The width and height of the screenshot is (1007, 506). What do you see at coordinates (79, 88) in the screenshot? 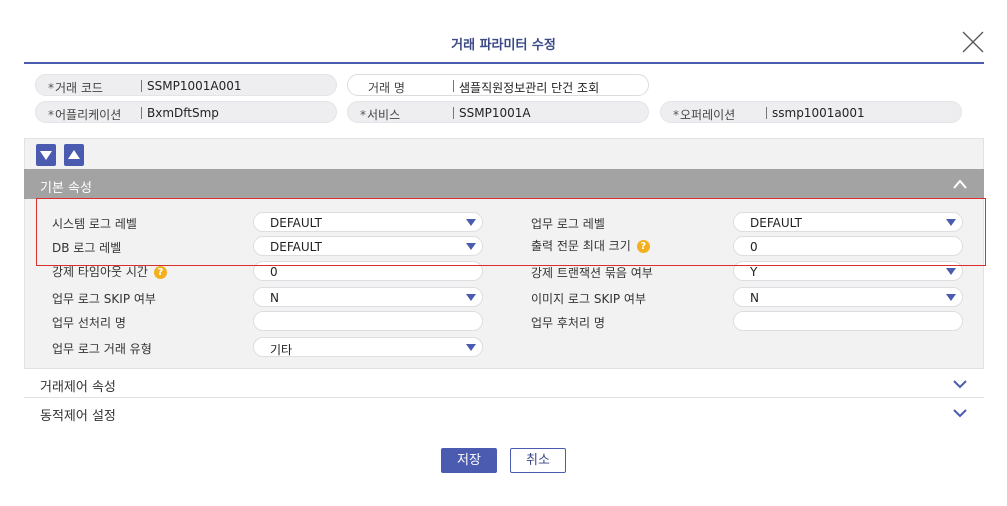
I see `transaction-code-label: 거래 코드` at bounding box center [79, 88].